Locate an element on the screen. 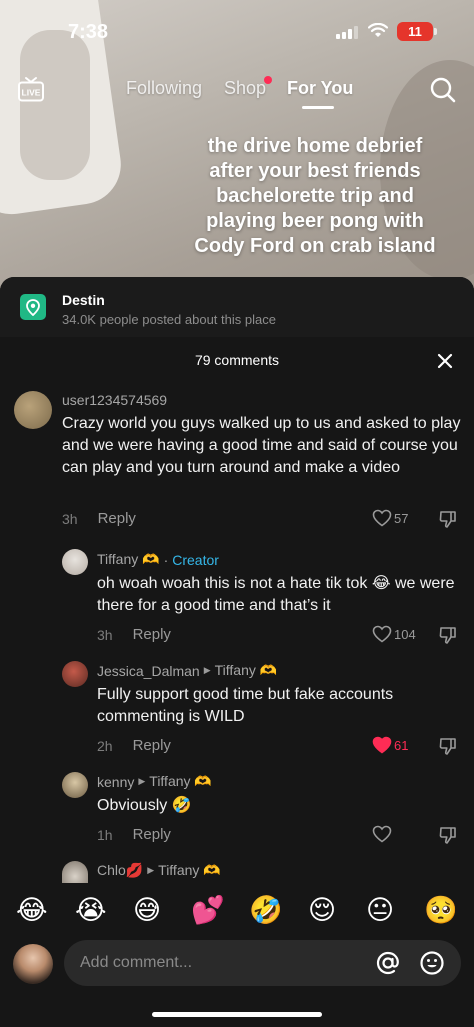 This screenshot has height=1027, width=474. status-bar: 7:38 11 is located at coordinates (237, 30).